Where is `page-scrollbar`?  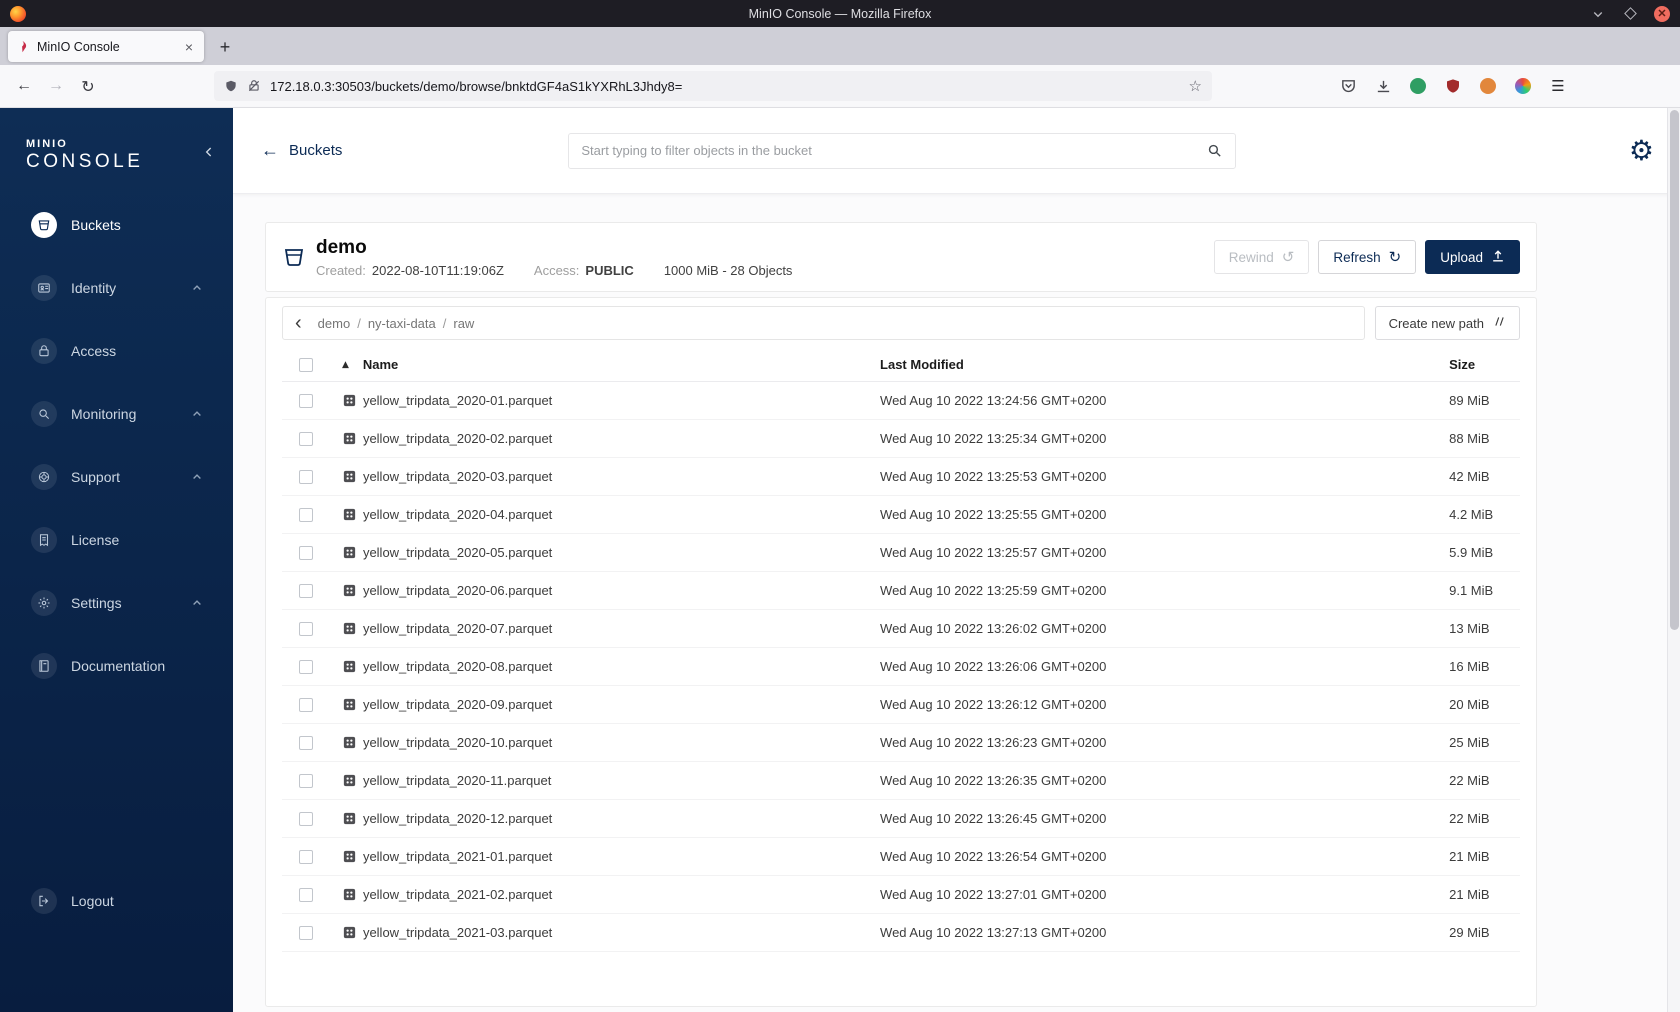 page-scrollbar is located at coordinates (1673, 560).